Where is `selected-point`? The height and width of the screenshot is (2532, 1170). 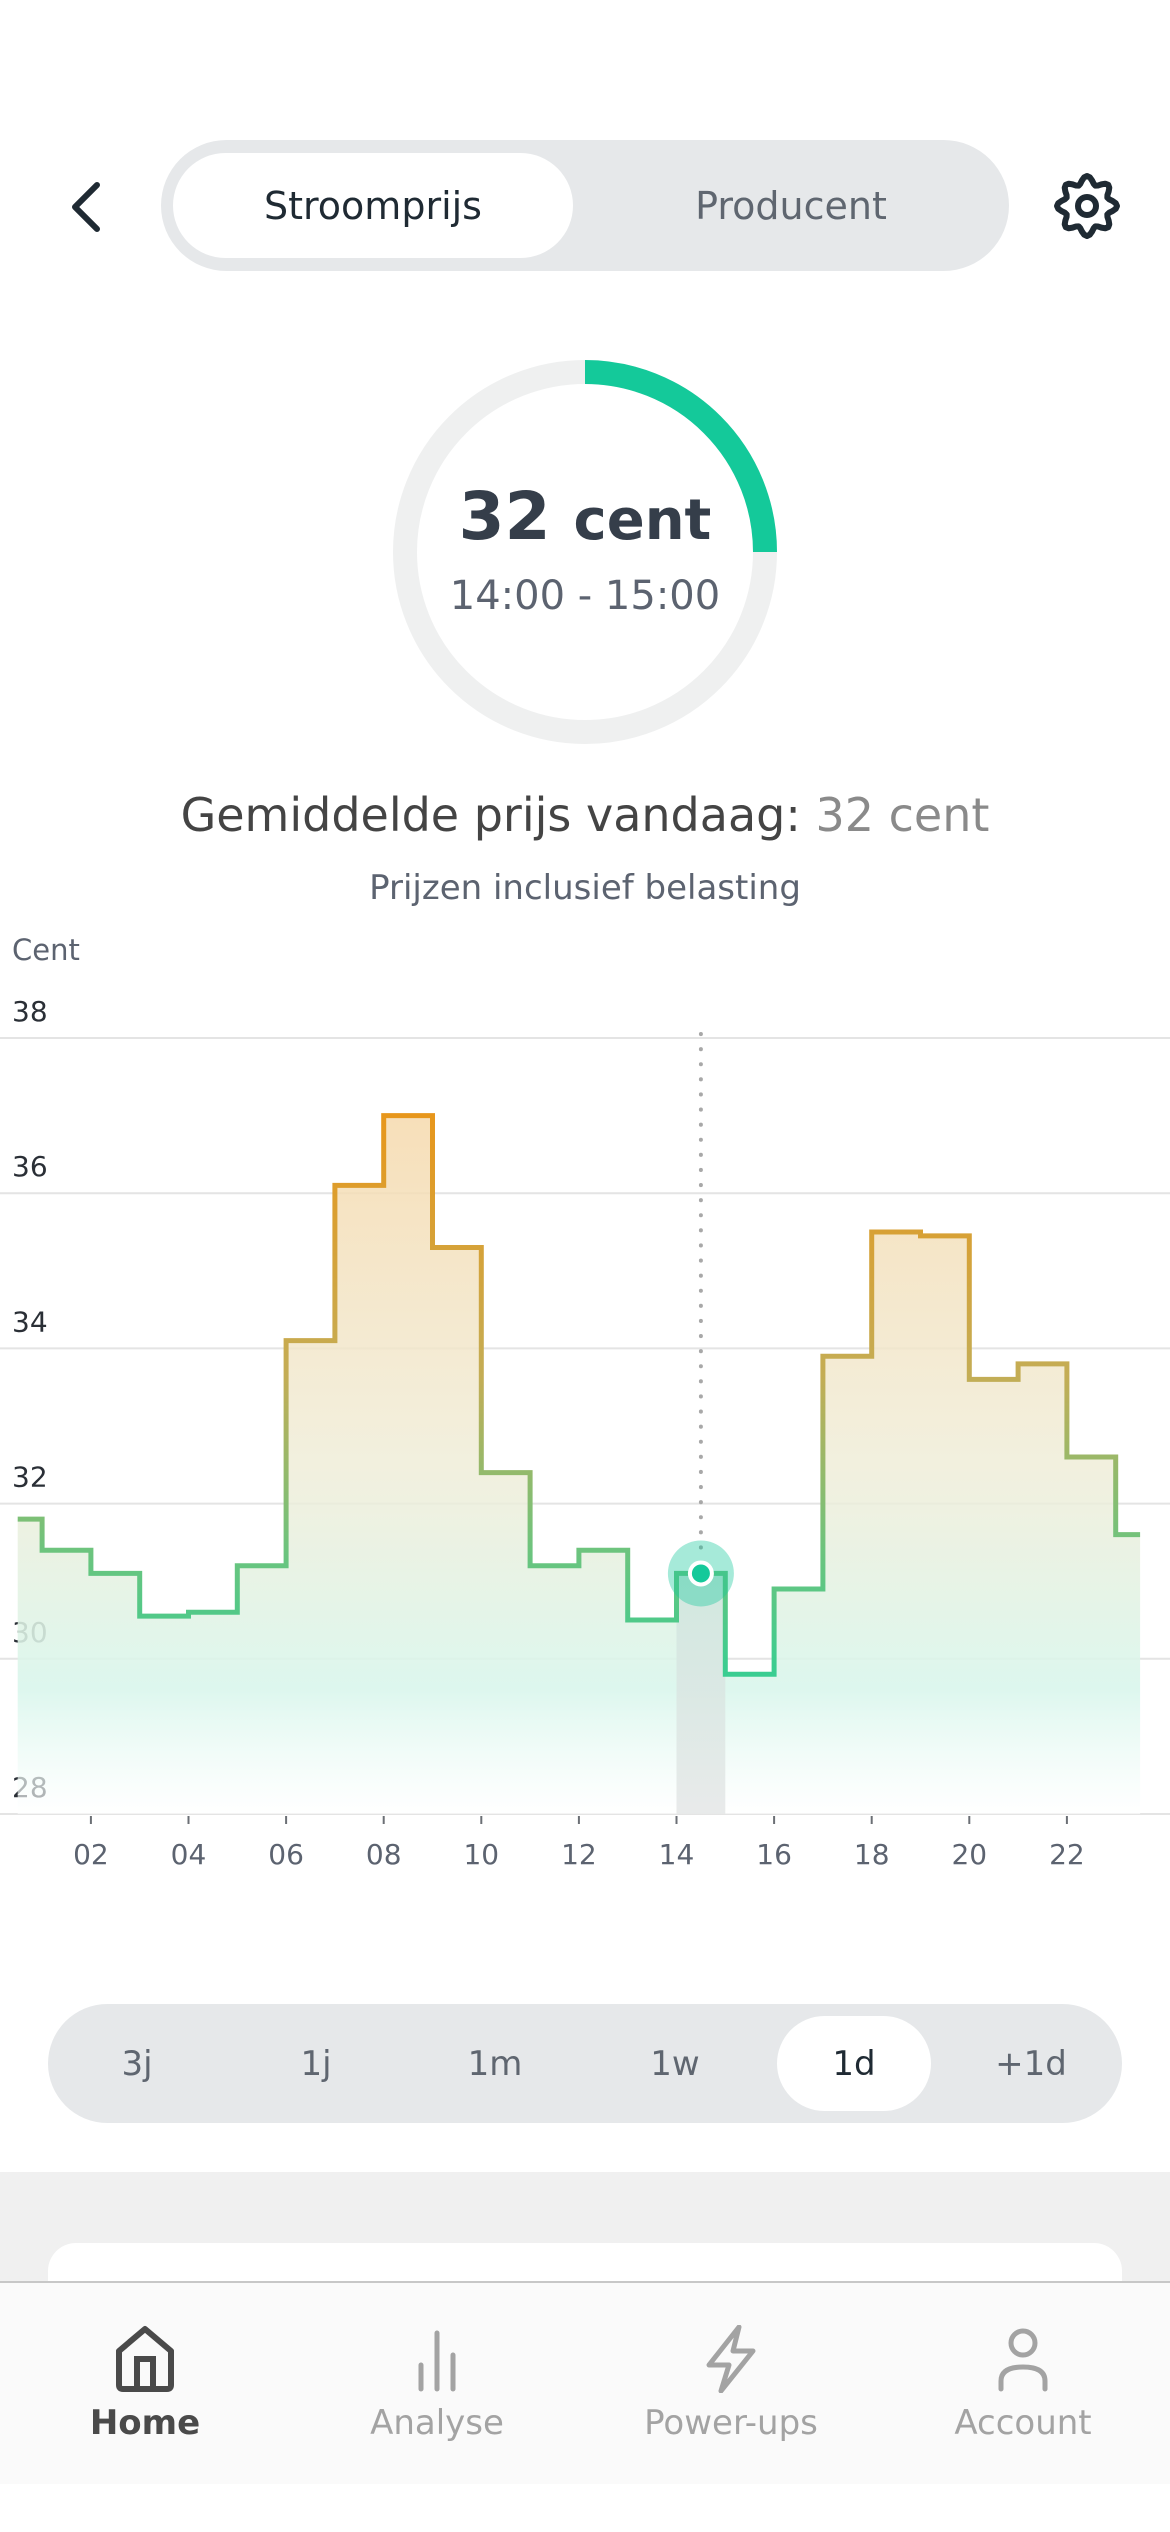 selected-point is located at coordinates (700, 1573).